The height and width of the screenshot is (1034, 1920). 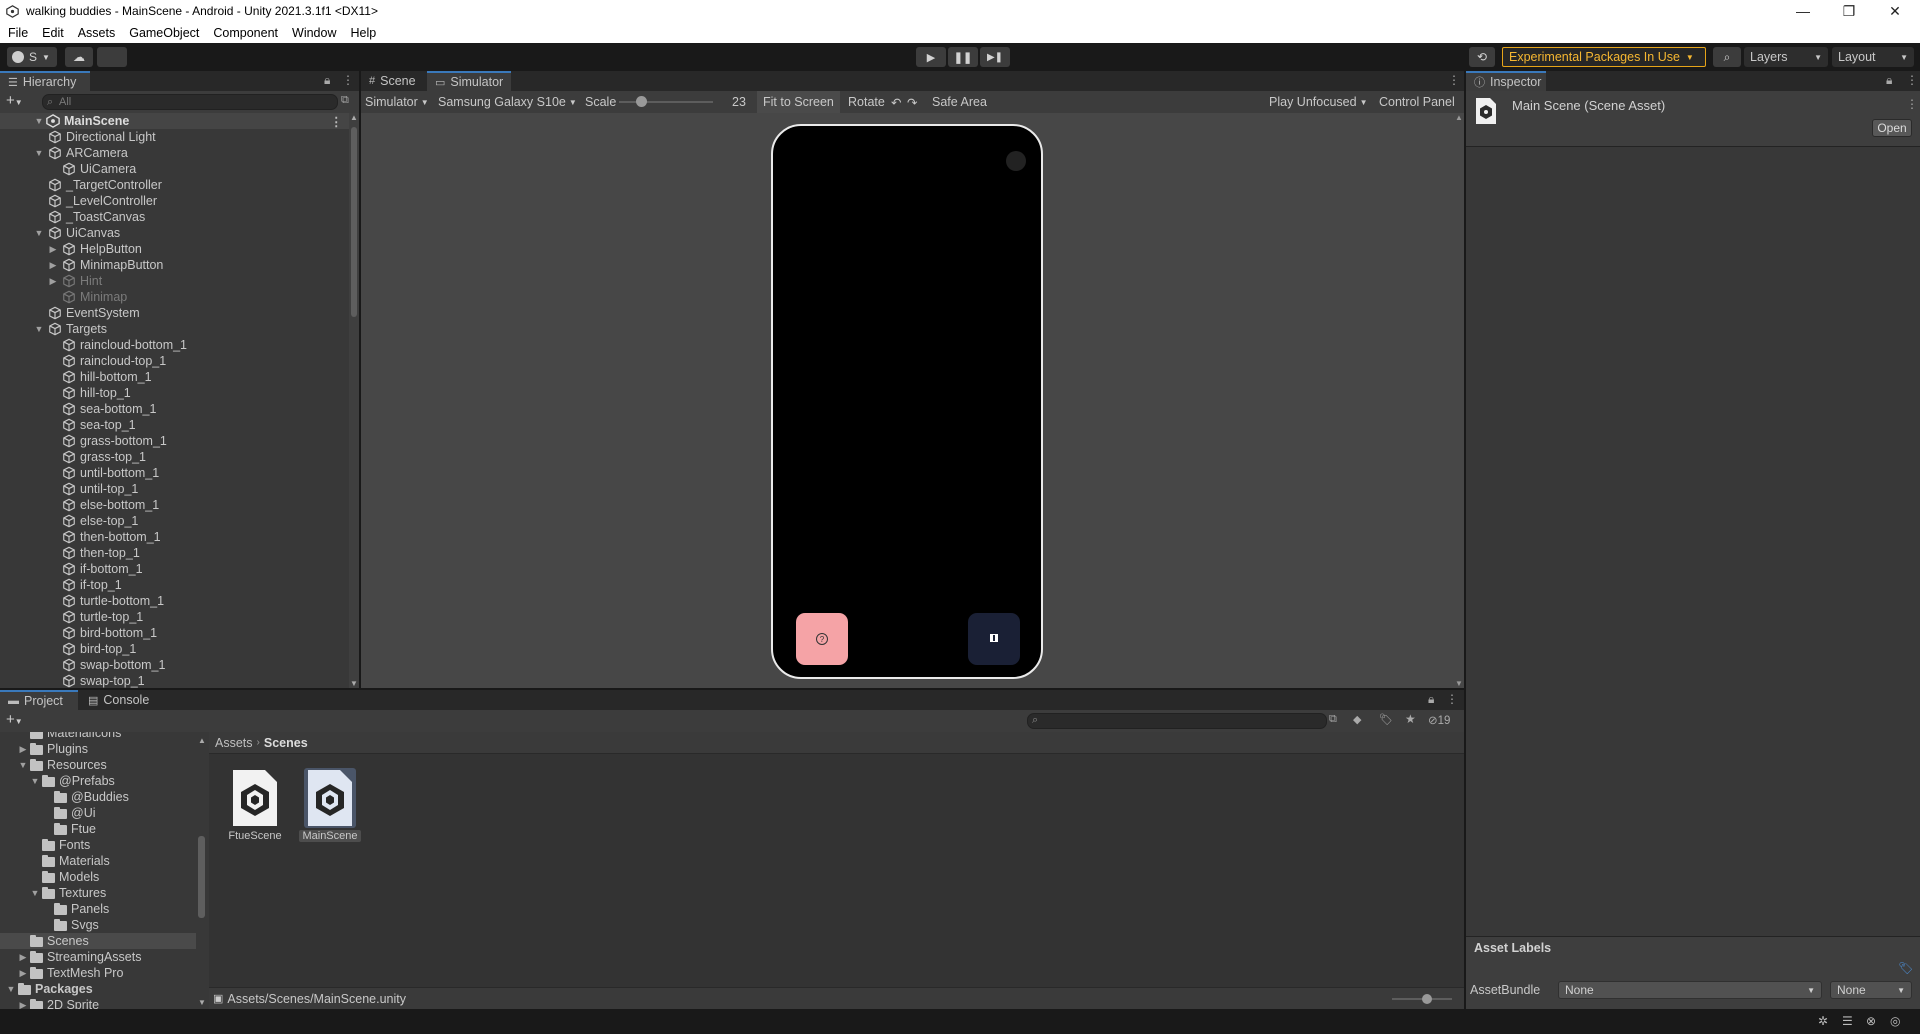 What do you see at coordinates (174, 425) in the screenshot?
I see `hierarchy-item: sea-top_1` at bounding box center [174, 425].